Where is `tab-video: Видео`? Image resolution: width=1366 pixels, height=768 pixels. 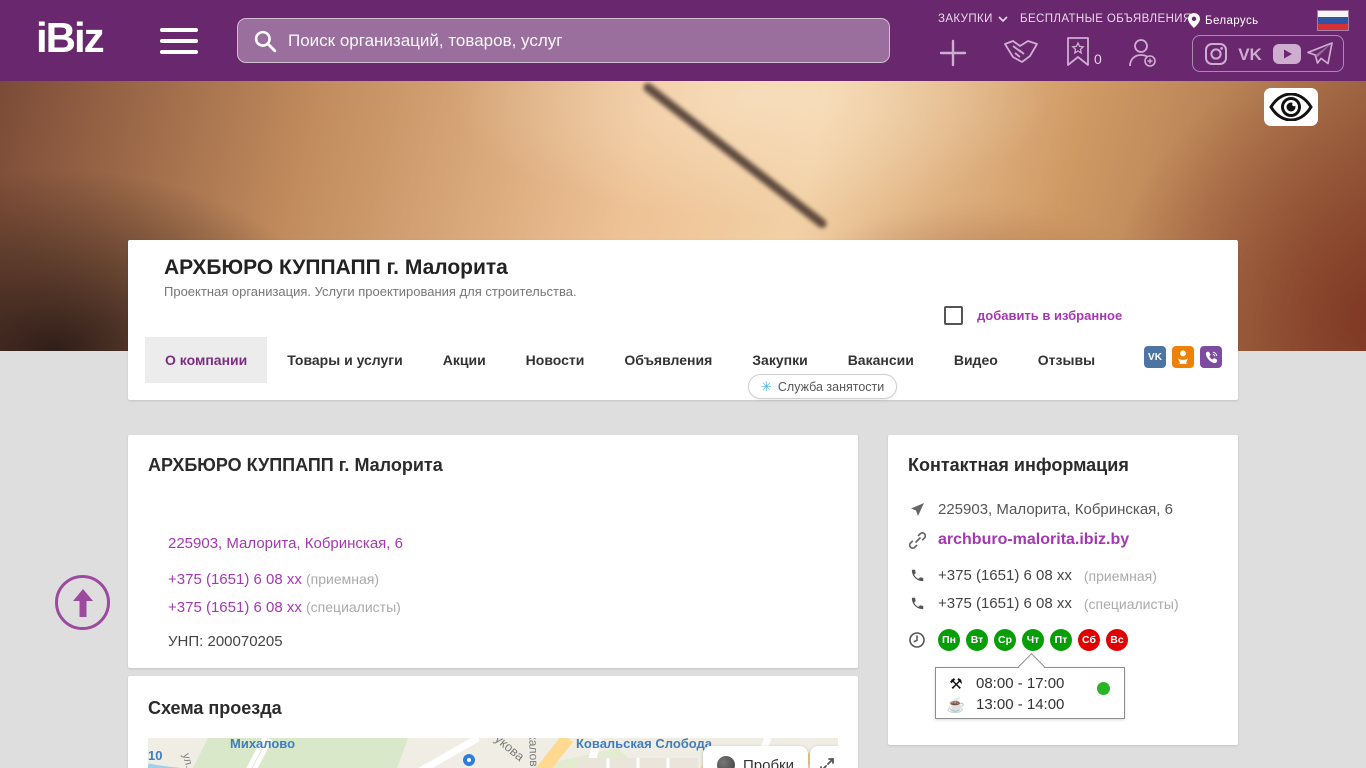 tab-video: Видео is located at coordinates (976, 360).